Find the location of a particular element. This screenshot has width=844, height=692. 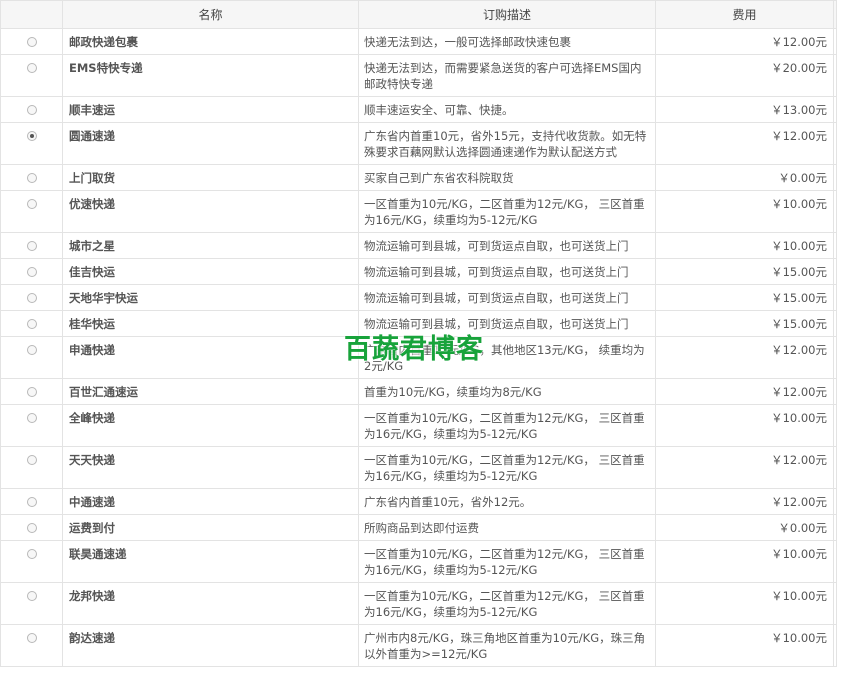

shipping-method-name: 龙邦快递 is located at coordinates (210, 603).